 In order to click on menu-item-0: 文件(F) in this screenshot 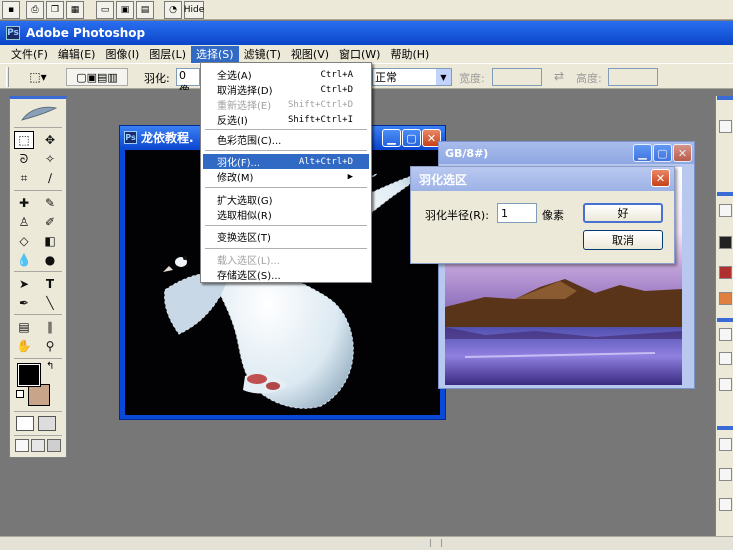, I will do `click(29, 54)`.